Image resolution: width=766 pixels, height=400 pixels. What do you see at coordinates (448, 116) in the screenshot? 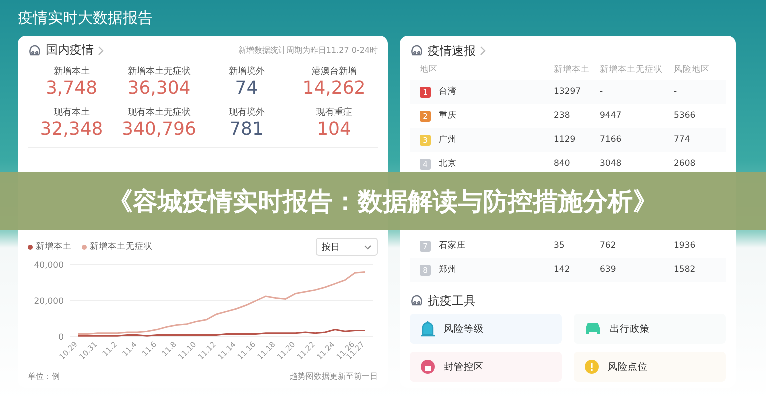
I see `region-name: 重庆` at bounding box center [448, 116].